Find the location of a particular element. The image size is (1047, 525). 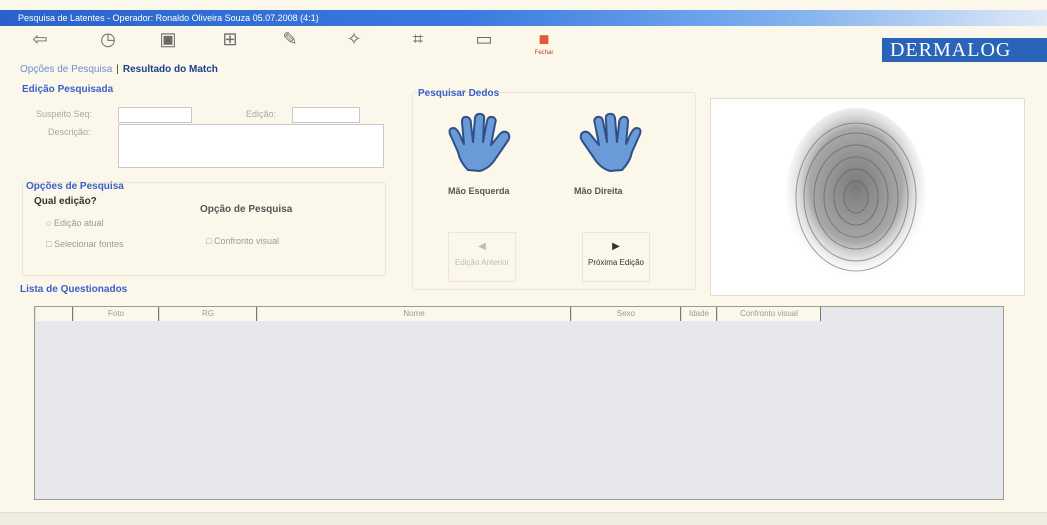

radio-selecionar-fontes-label: Selecionar fontes is located at coordinates (88, 244).